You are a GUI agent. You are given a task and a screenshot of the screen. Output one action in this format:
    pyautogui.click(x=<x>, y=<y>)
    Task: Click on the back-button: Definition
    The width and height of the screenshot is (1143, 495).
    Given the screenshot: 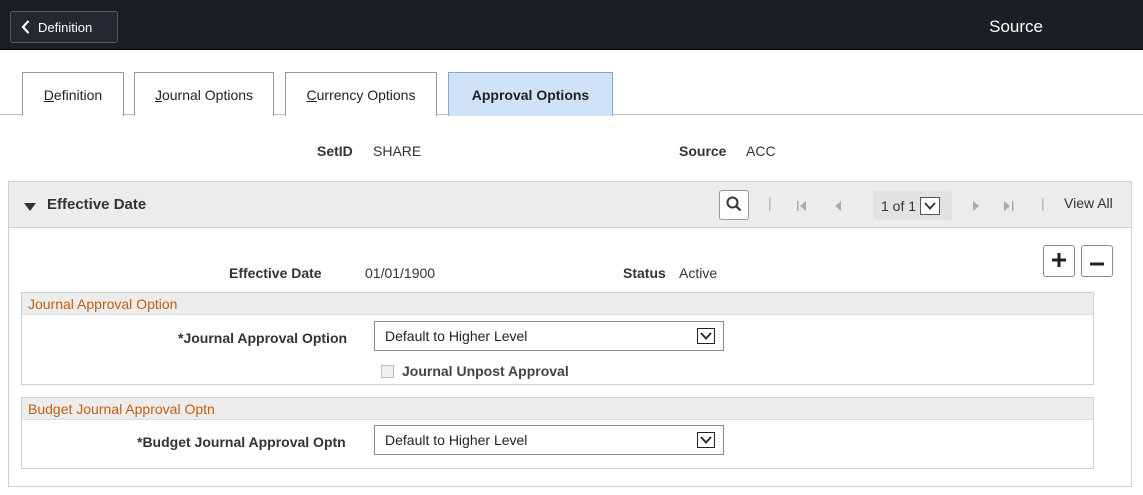 What is the action you would take?
    pyautogui.click(x=64, y=27)
    